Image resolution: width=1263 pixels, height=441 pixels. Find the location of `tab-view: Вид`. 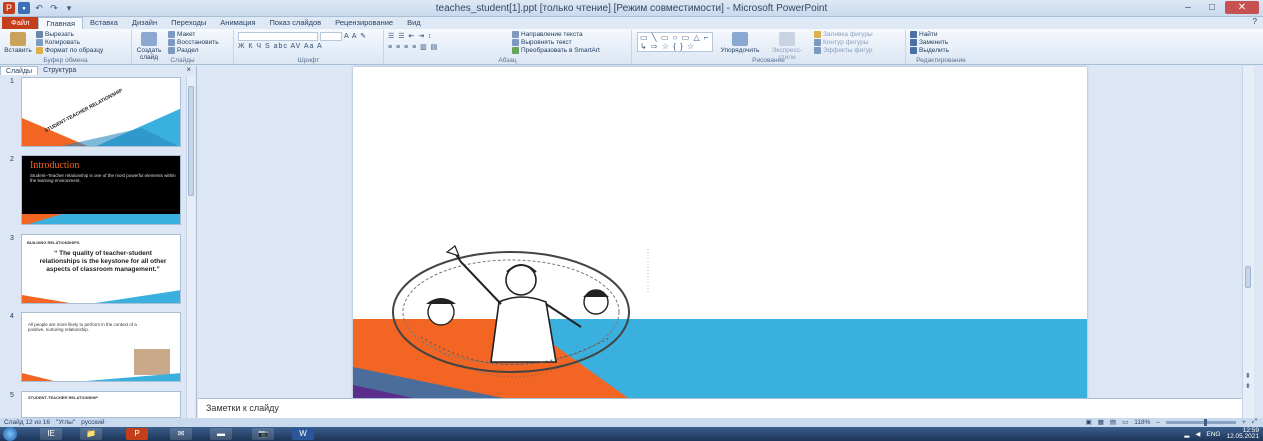

tab-view: Вид is located at coordinates (414, 23).